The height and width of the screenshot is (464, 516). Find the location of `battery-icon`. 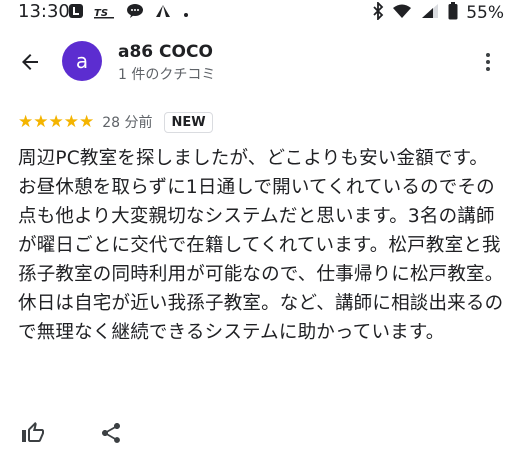

battery-icon is located at coordinates (453, 13).